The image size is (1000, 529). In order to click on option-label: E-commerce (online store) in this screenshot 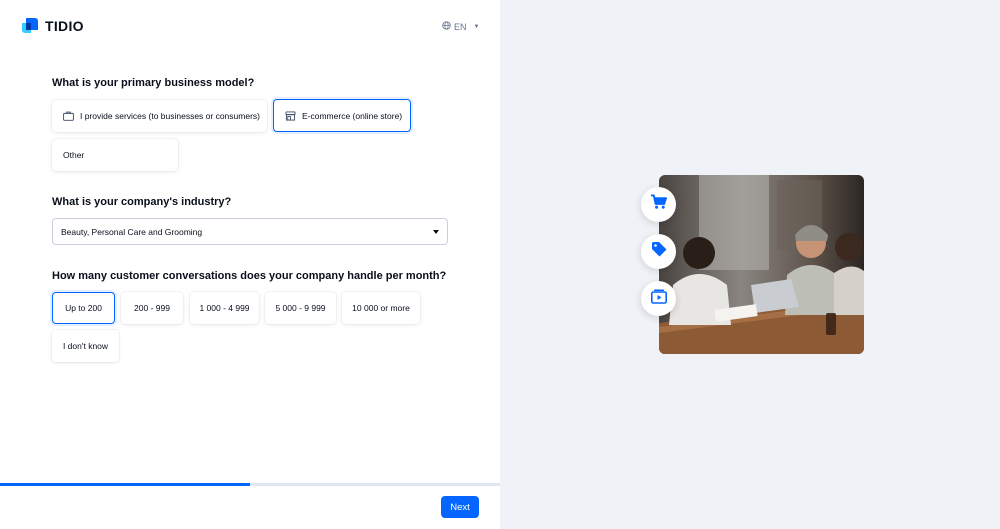, I will do `click(352, 115)`.